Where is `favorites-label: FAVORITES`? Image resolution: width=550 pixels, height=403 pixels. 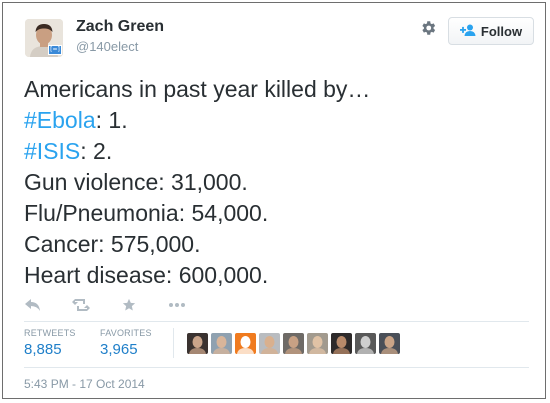
favorites-label: FAVORITES is located at coordinates (126, 333).